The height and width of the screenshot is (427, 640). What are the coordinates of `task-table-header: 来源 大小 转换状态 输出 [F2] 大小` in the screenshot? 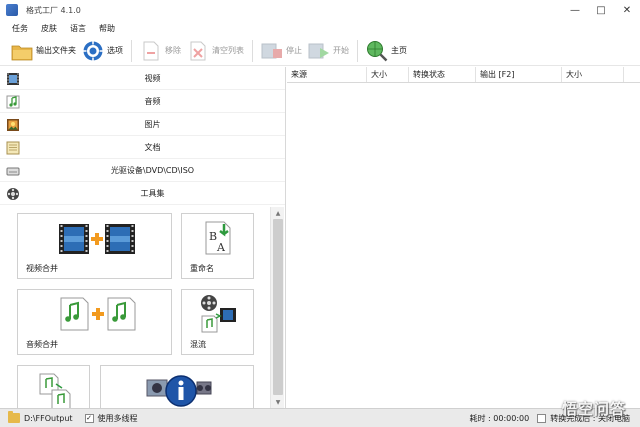 It's located at (463, 75).